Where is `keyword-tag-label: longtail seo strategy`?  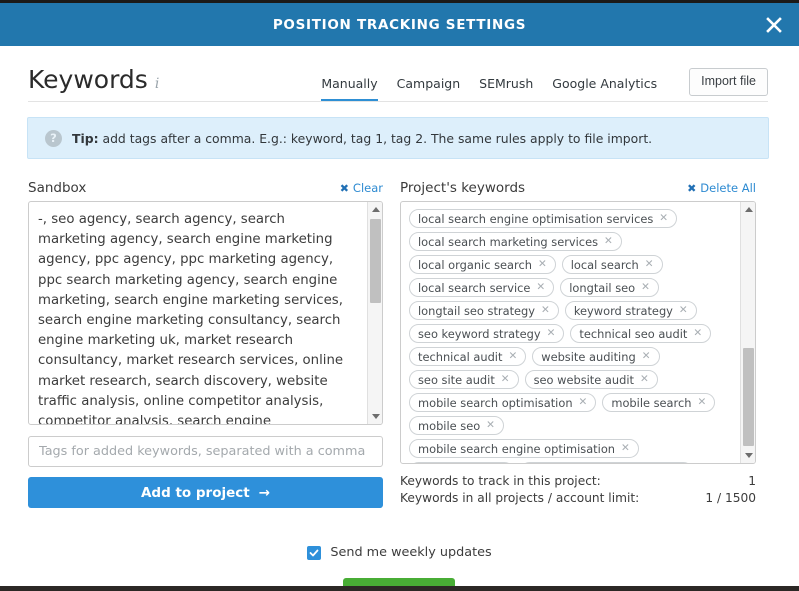
keyword-tag-label: longtail seo strategy is located at coordinates (477, 310).